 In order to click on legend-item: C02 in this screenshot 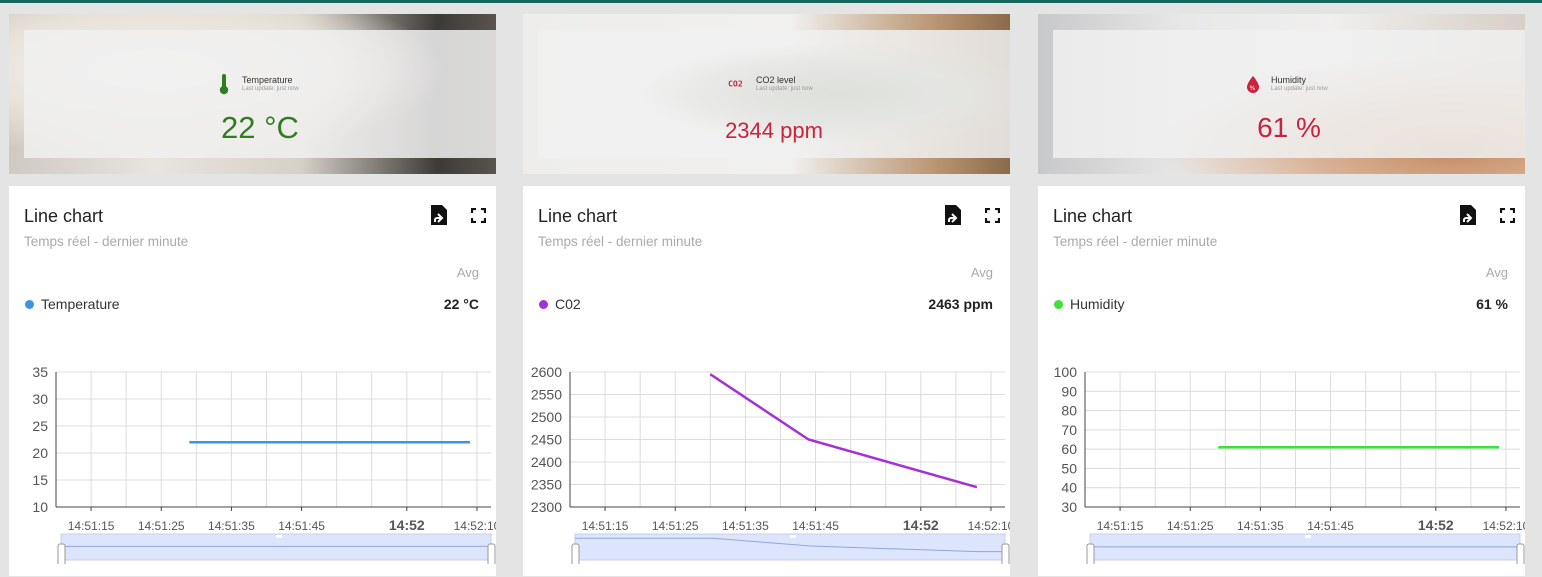, I will do `click(560, 304)`.